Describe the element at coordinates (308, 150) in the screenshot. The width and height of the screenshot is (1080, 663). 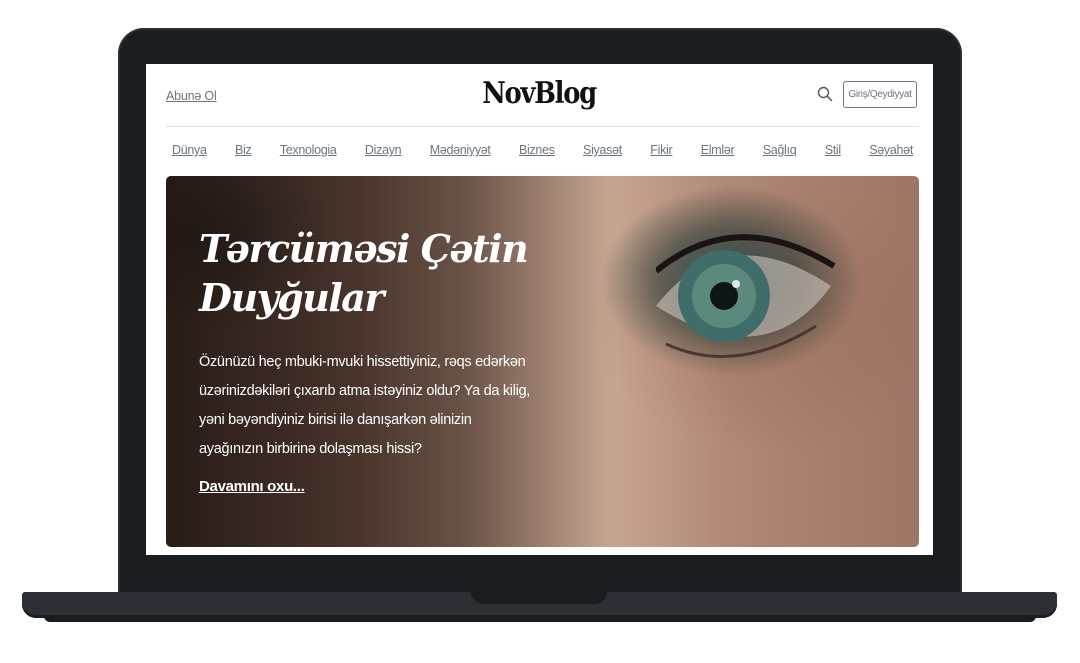
I see `nav-item-texnologia: Texnologia` at that location.